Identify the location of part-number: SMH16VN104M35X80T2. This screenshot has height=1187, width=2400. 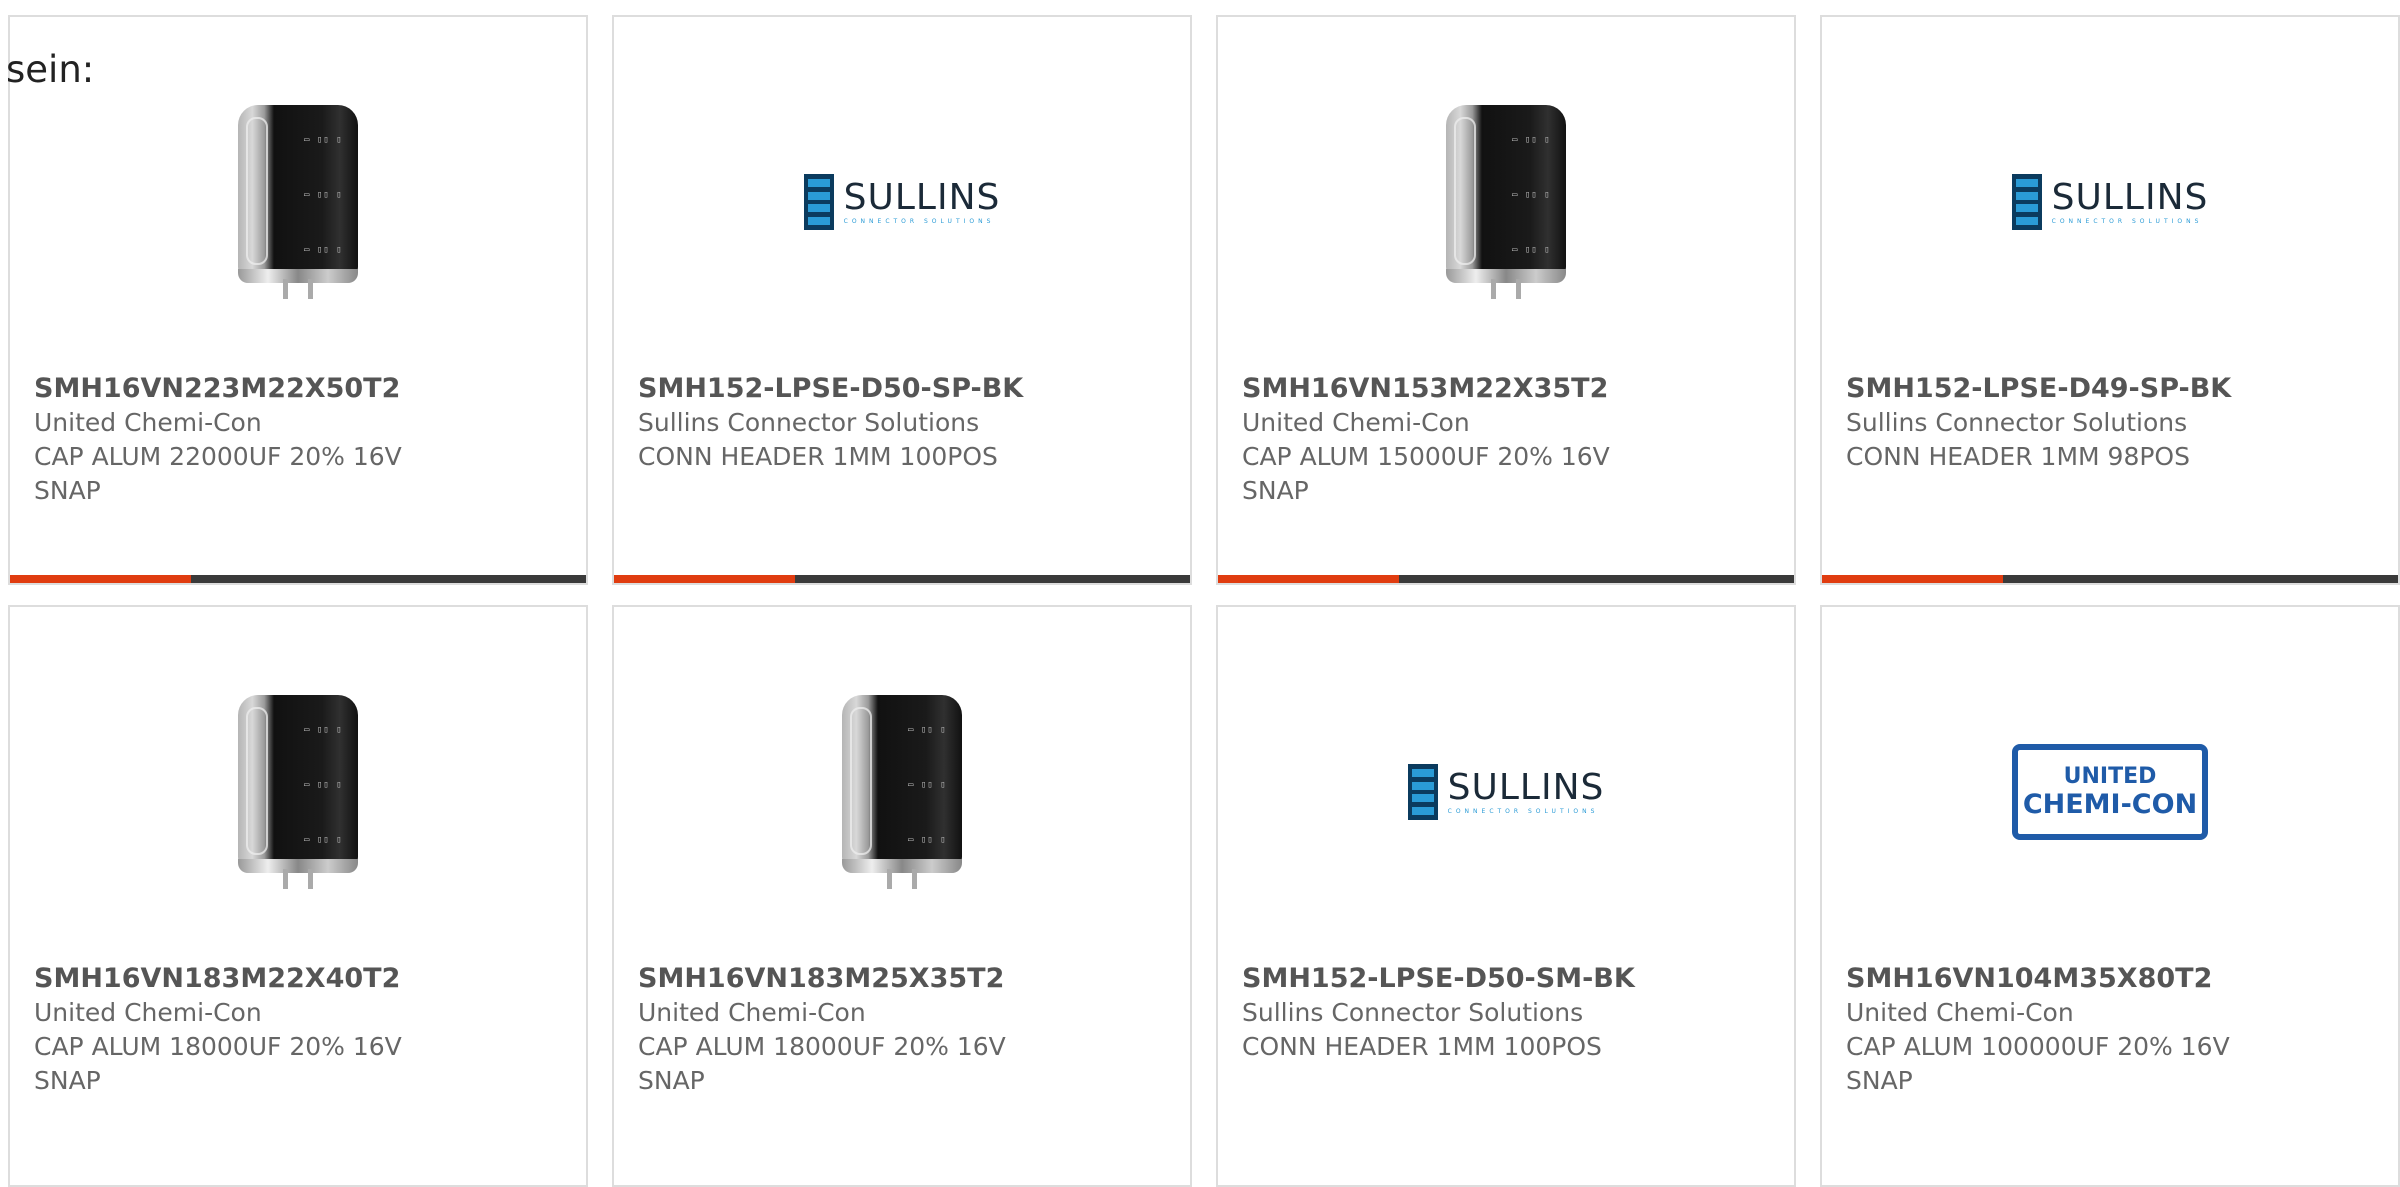
(2110, 979).